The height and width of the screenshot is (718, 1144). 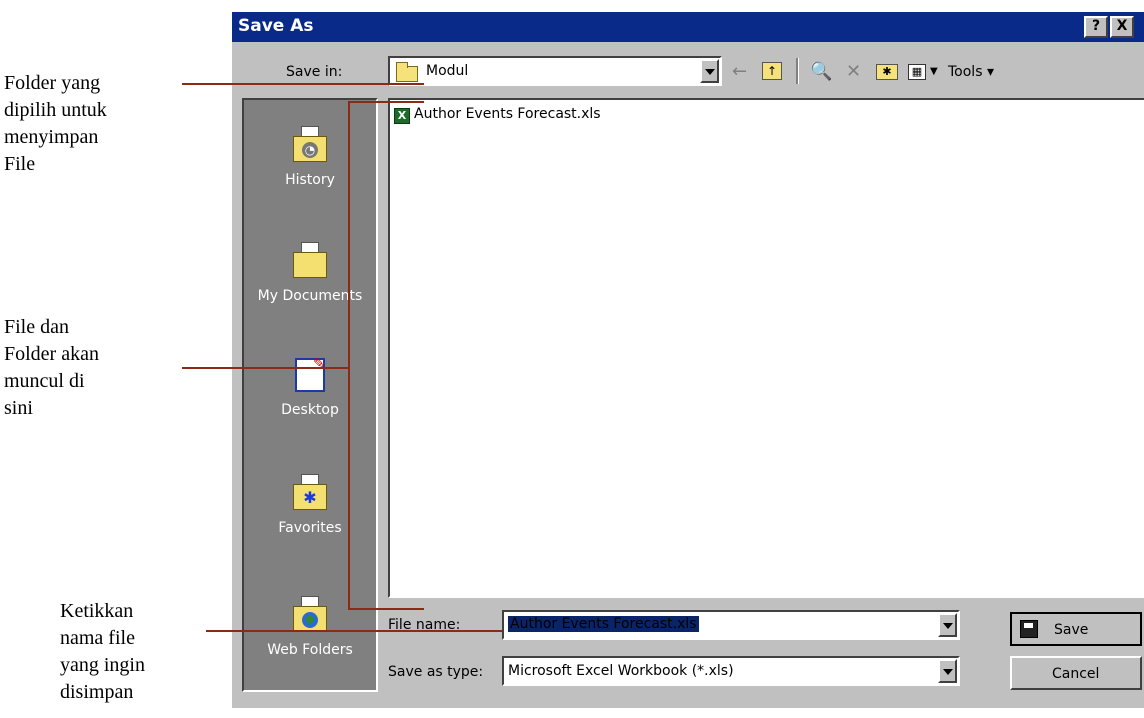 What do you see at coordinates (447, 71) in the screenshot?
I see `save-in-value: Modul` at bounding box center [447, 71].